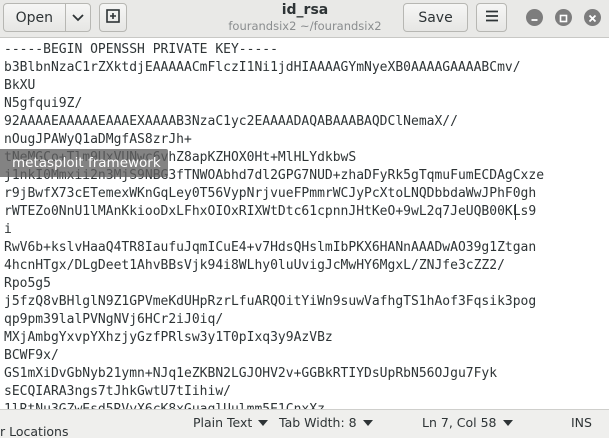  I want to click on text-line: BCWF9x/, so click(31, 355).